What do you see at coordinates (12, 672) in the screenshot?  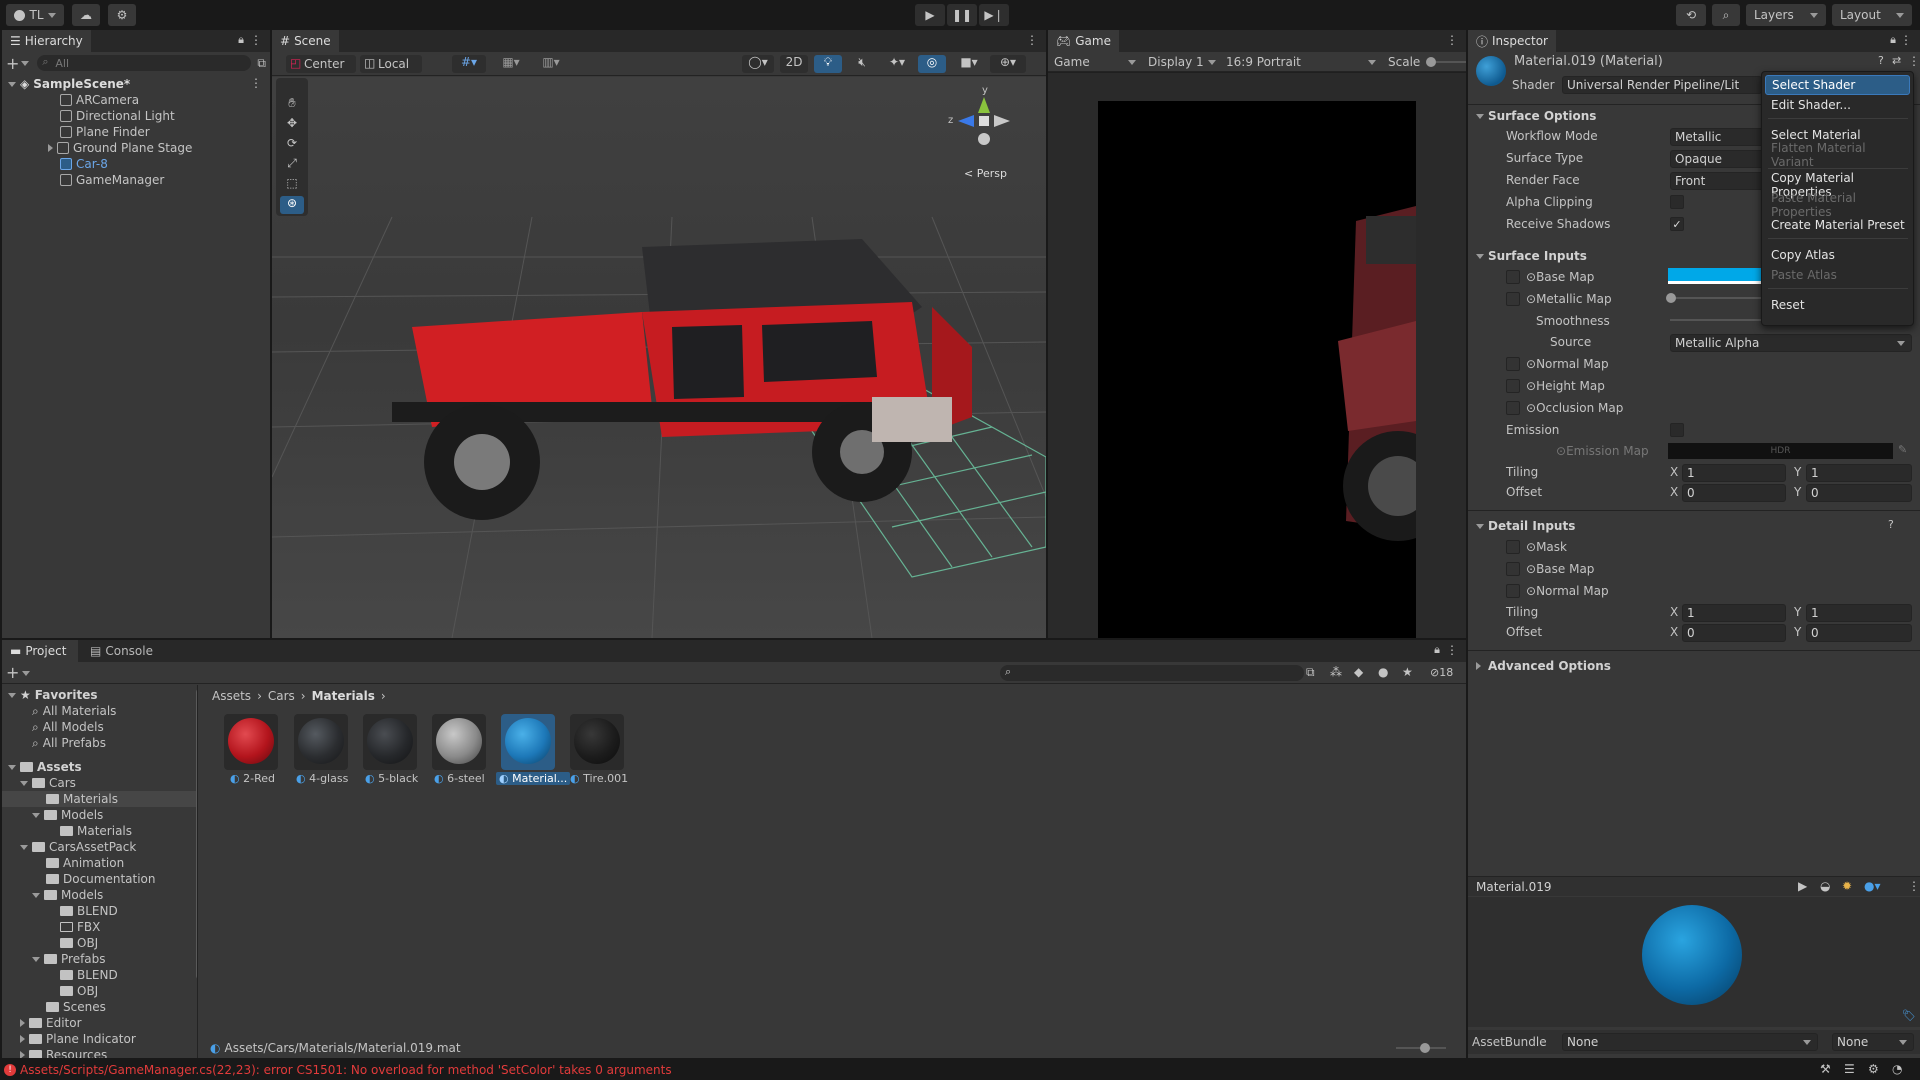 I see `add-icon: +` at bounding box center [12, 672].